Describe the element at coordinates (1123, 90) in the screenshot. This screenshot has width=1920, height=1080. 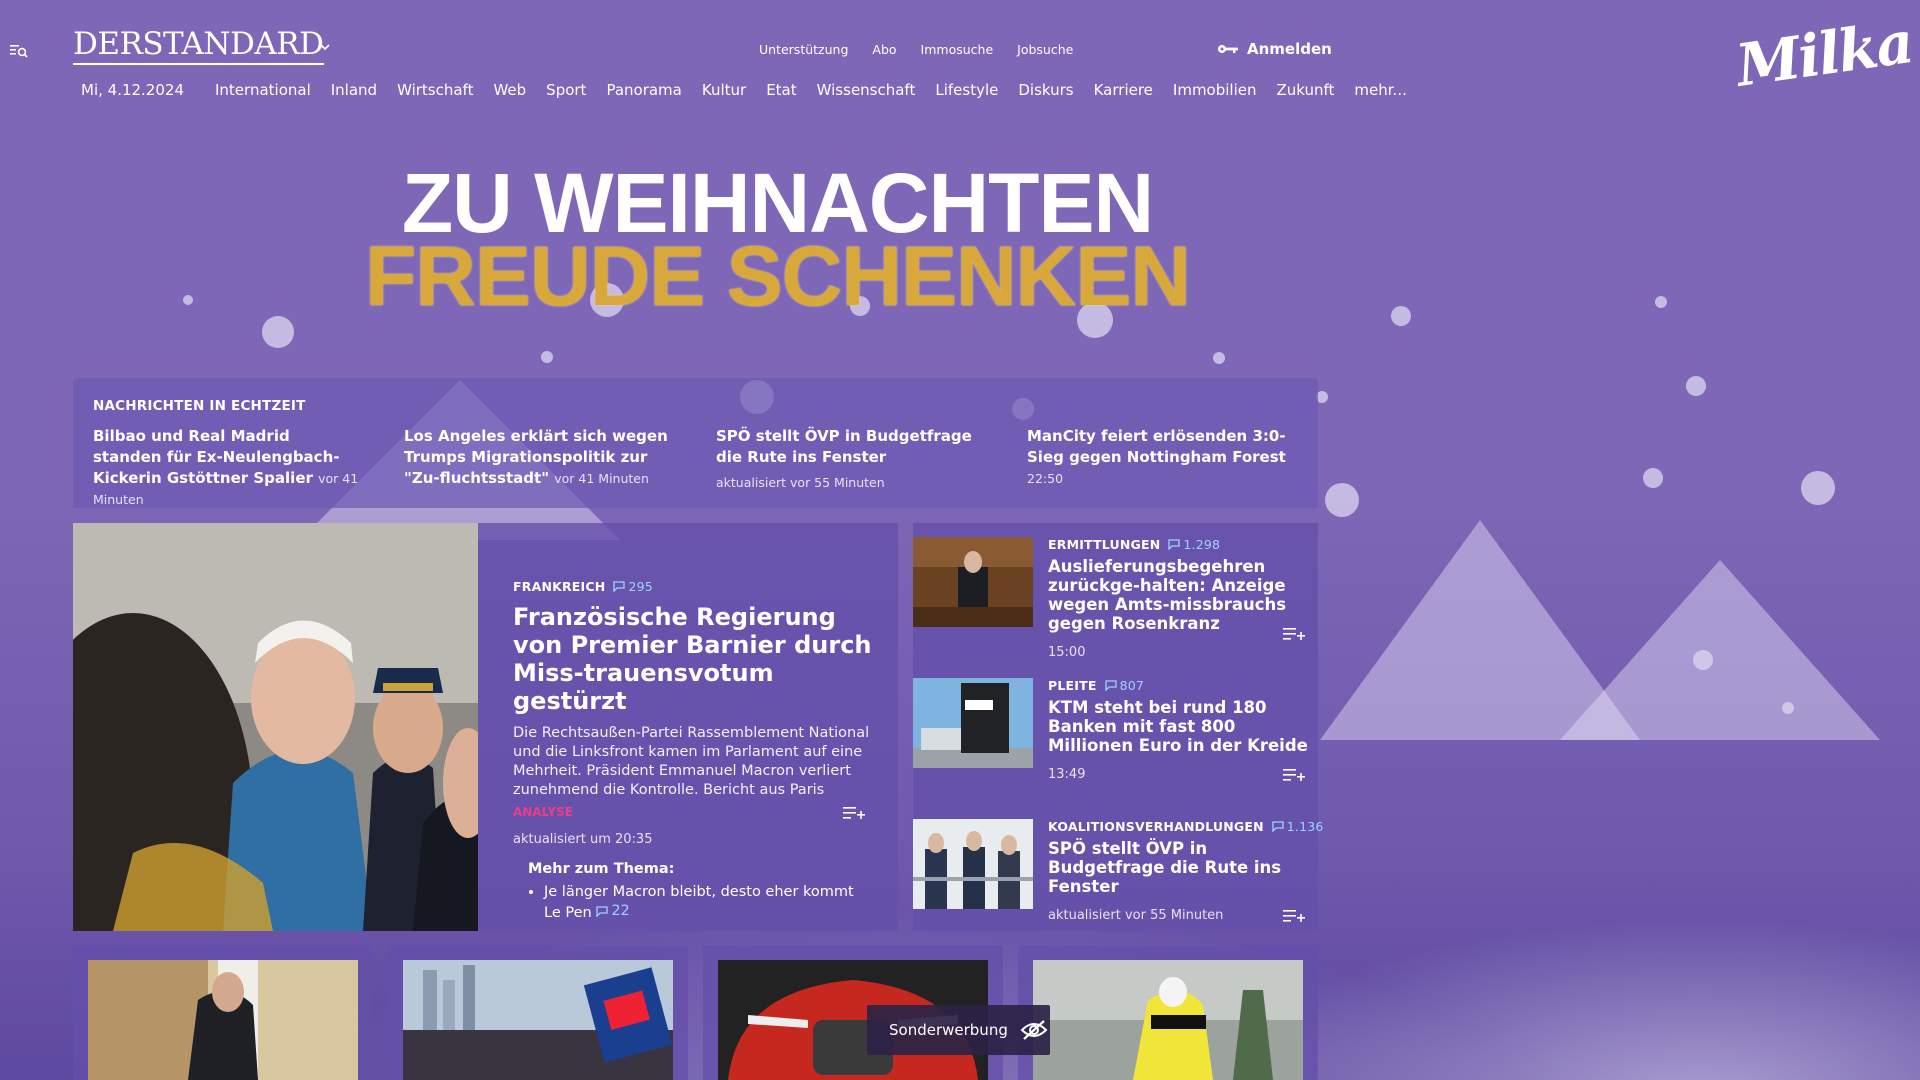
I see `nav-item-karriere: Karriere` at that location.